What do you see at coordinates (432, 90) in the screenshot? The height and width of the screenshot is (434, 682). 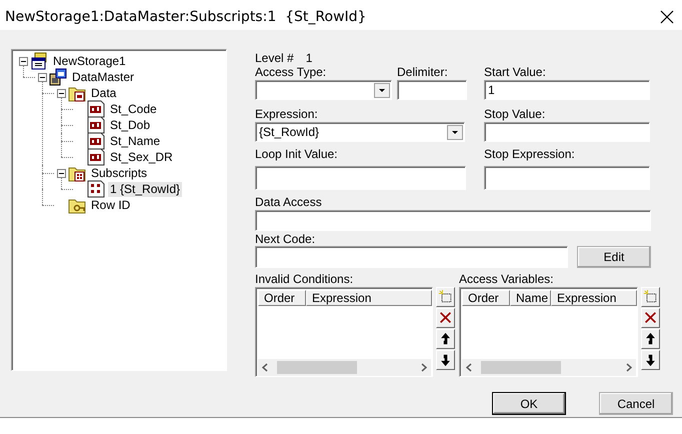 I see `delimiter-field` at bounding box center [432, 90].